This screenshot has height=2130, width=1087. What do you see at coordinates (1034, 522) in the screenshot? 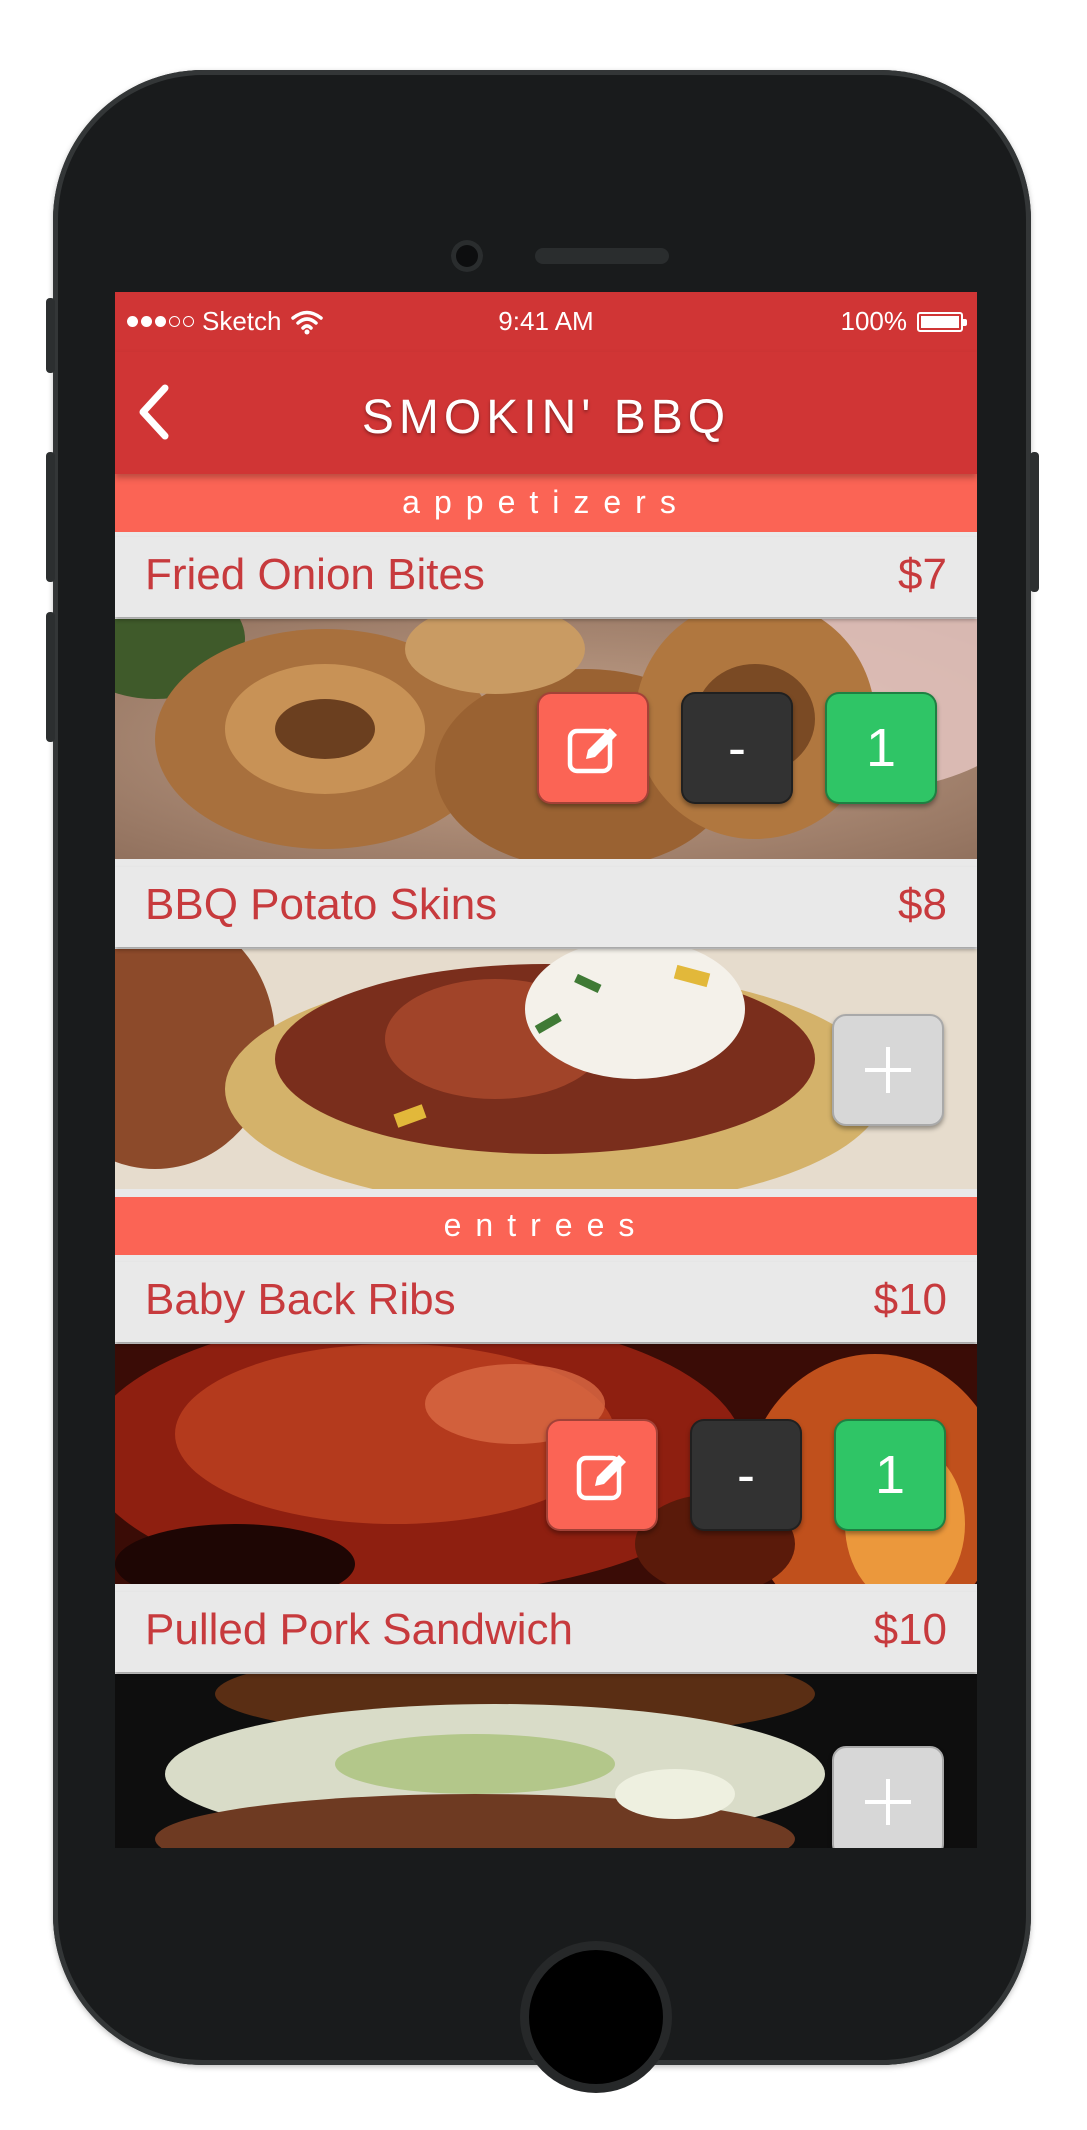
I see `power-button` at bounding box center [1034, 522].